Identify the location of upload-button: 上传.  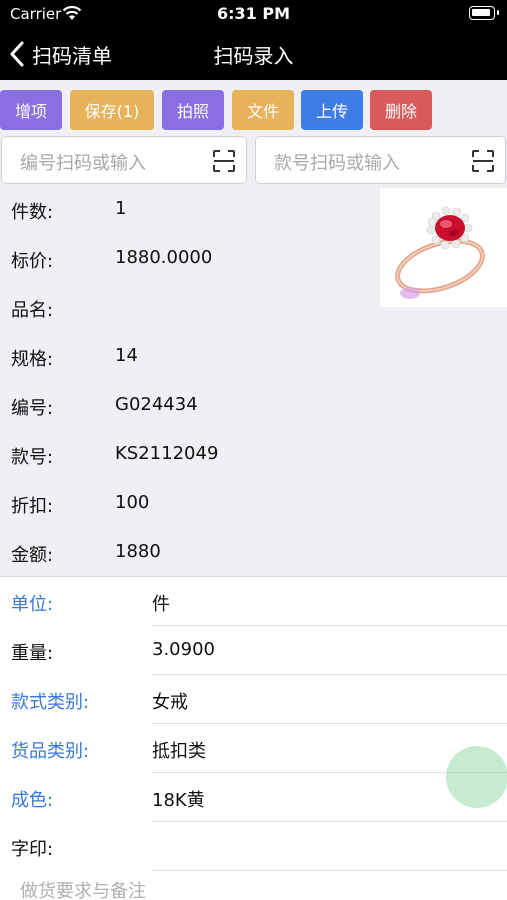
(332, 110).